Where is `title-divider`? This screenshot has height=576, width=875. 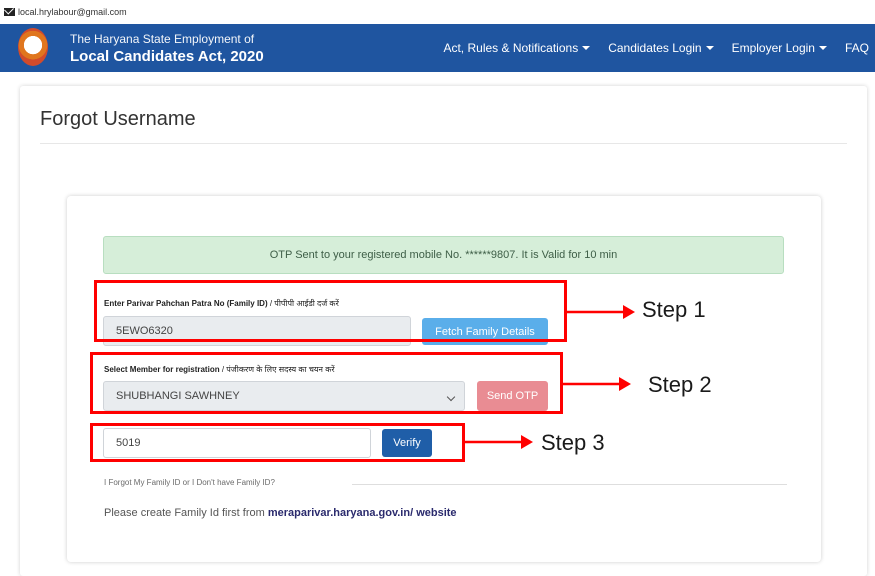
title-divider is located at coordinates (443, 143).